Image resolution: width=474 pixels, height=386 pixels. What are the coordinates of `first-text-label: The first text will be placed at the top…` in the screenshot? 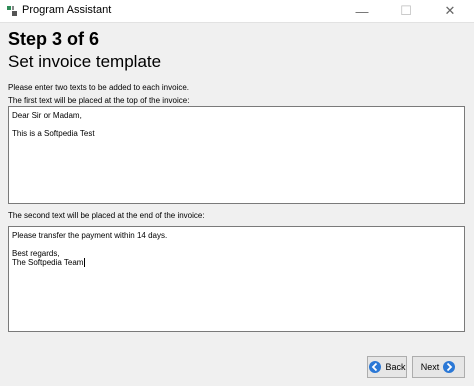 It's located at (99, 100).